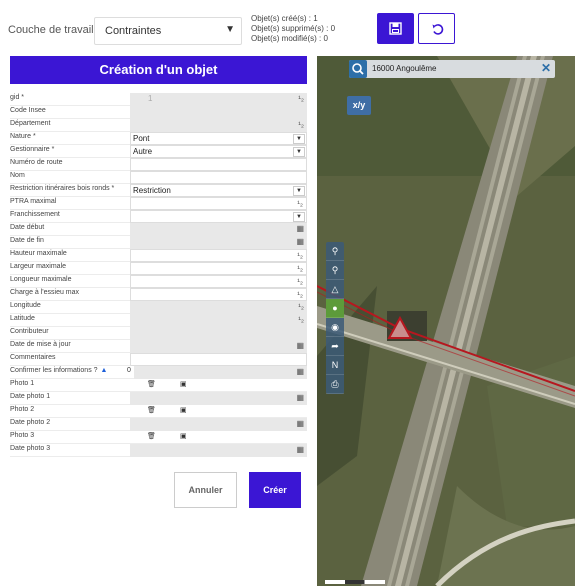  What do you see at coordinates (104, 370) in the screenshot?
I see `thumbs-up-icon: ▲` at bounding box center [104, 370].